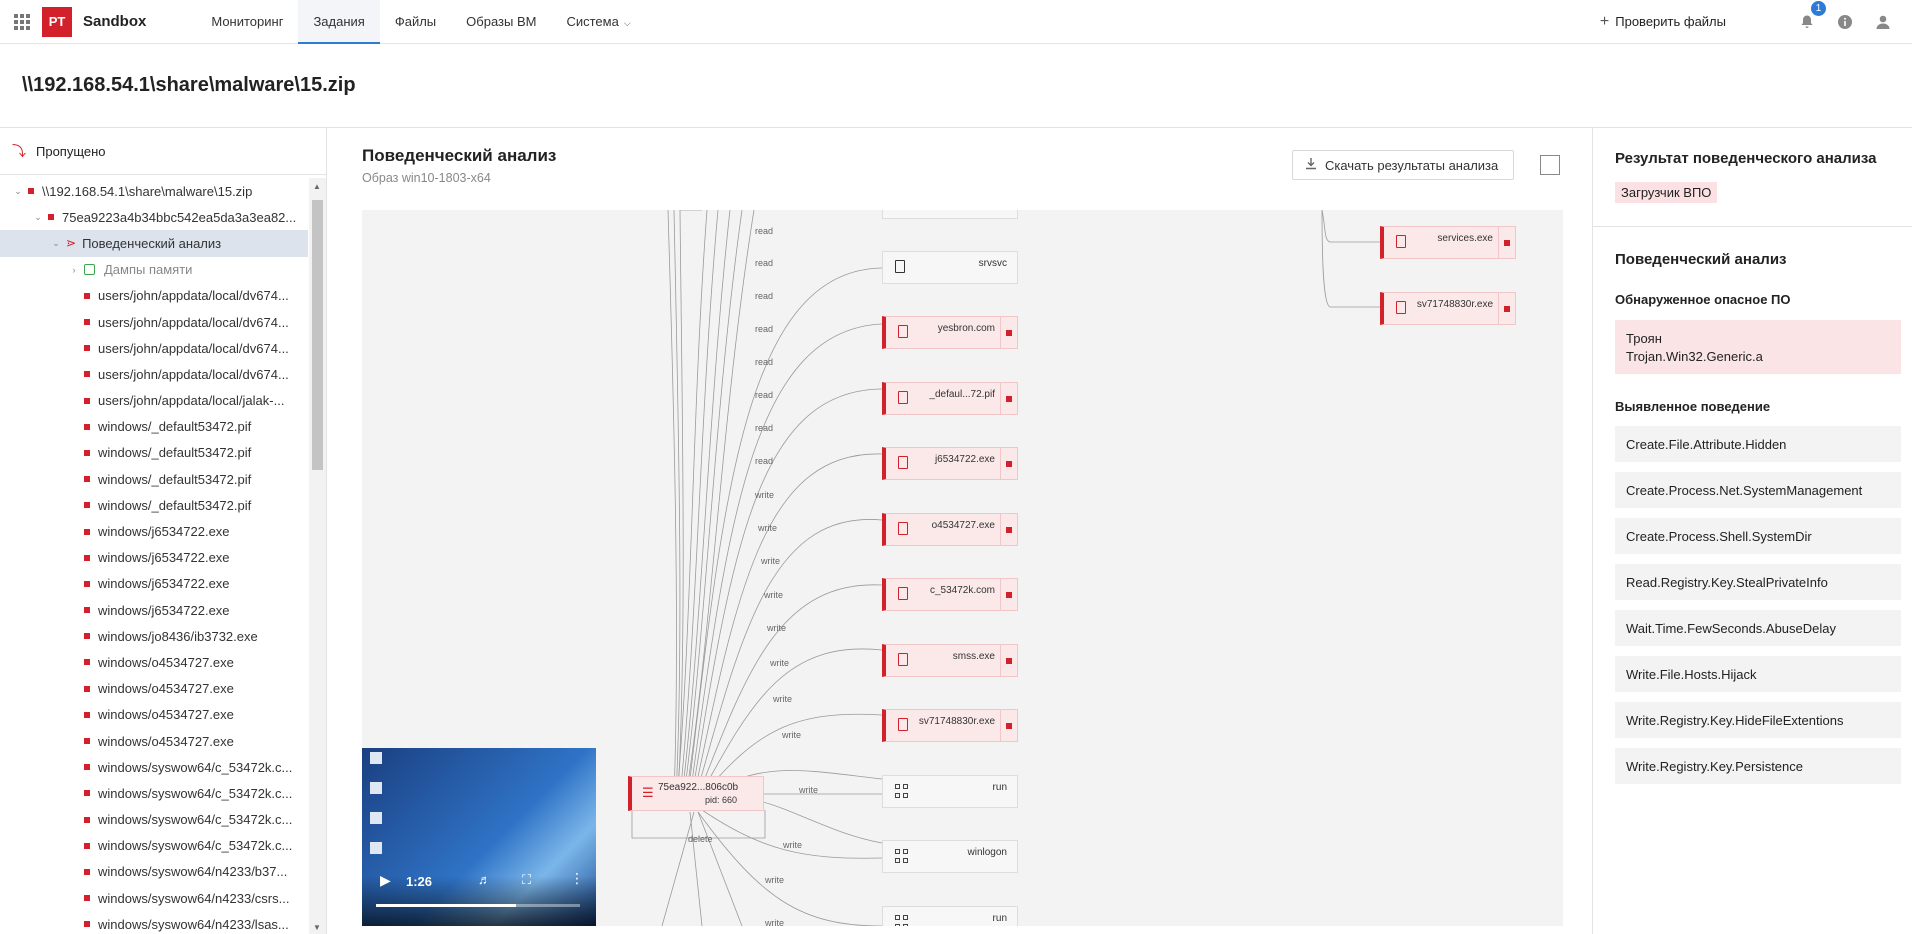 This screenshot has height=934, width=1912. What do you see at coordinates (1550, 165) in the screenshot?
I see `fullscreen-icon` at bounding box center [1550, 165].